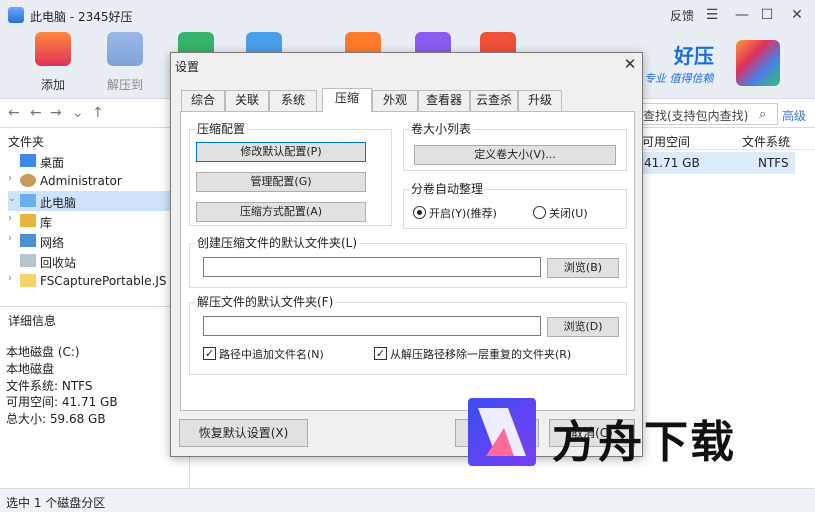  I want to click on up-icon: ↑, so click(98, 113).